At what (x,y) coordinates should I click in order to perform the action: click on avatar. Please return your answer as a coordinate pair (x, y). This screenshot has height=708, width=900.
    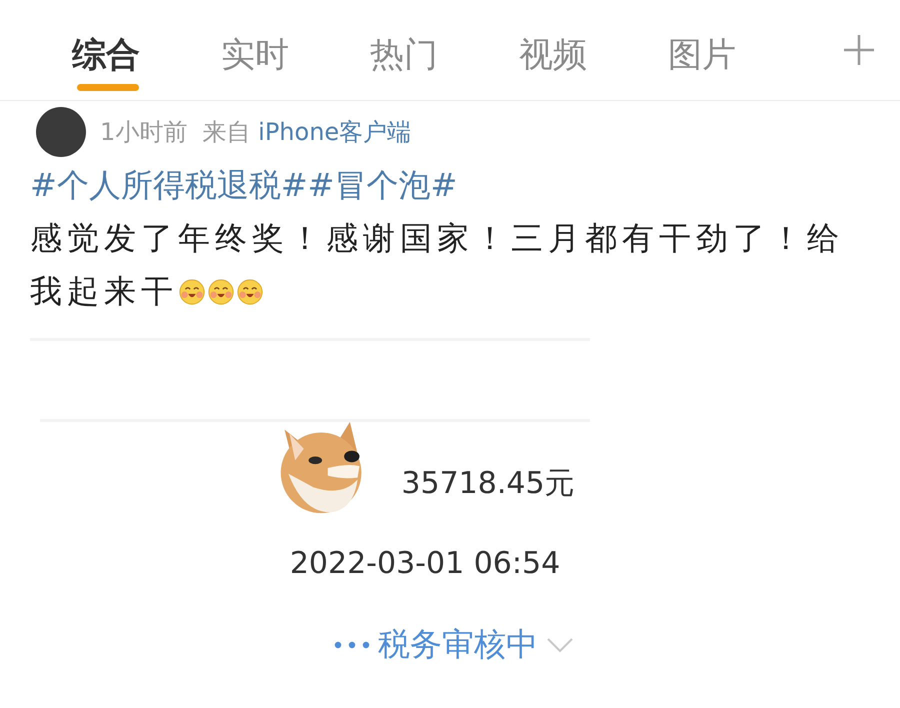
    Looking at the image, I should click on (61, 132).